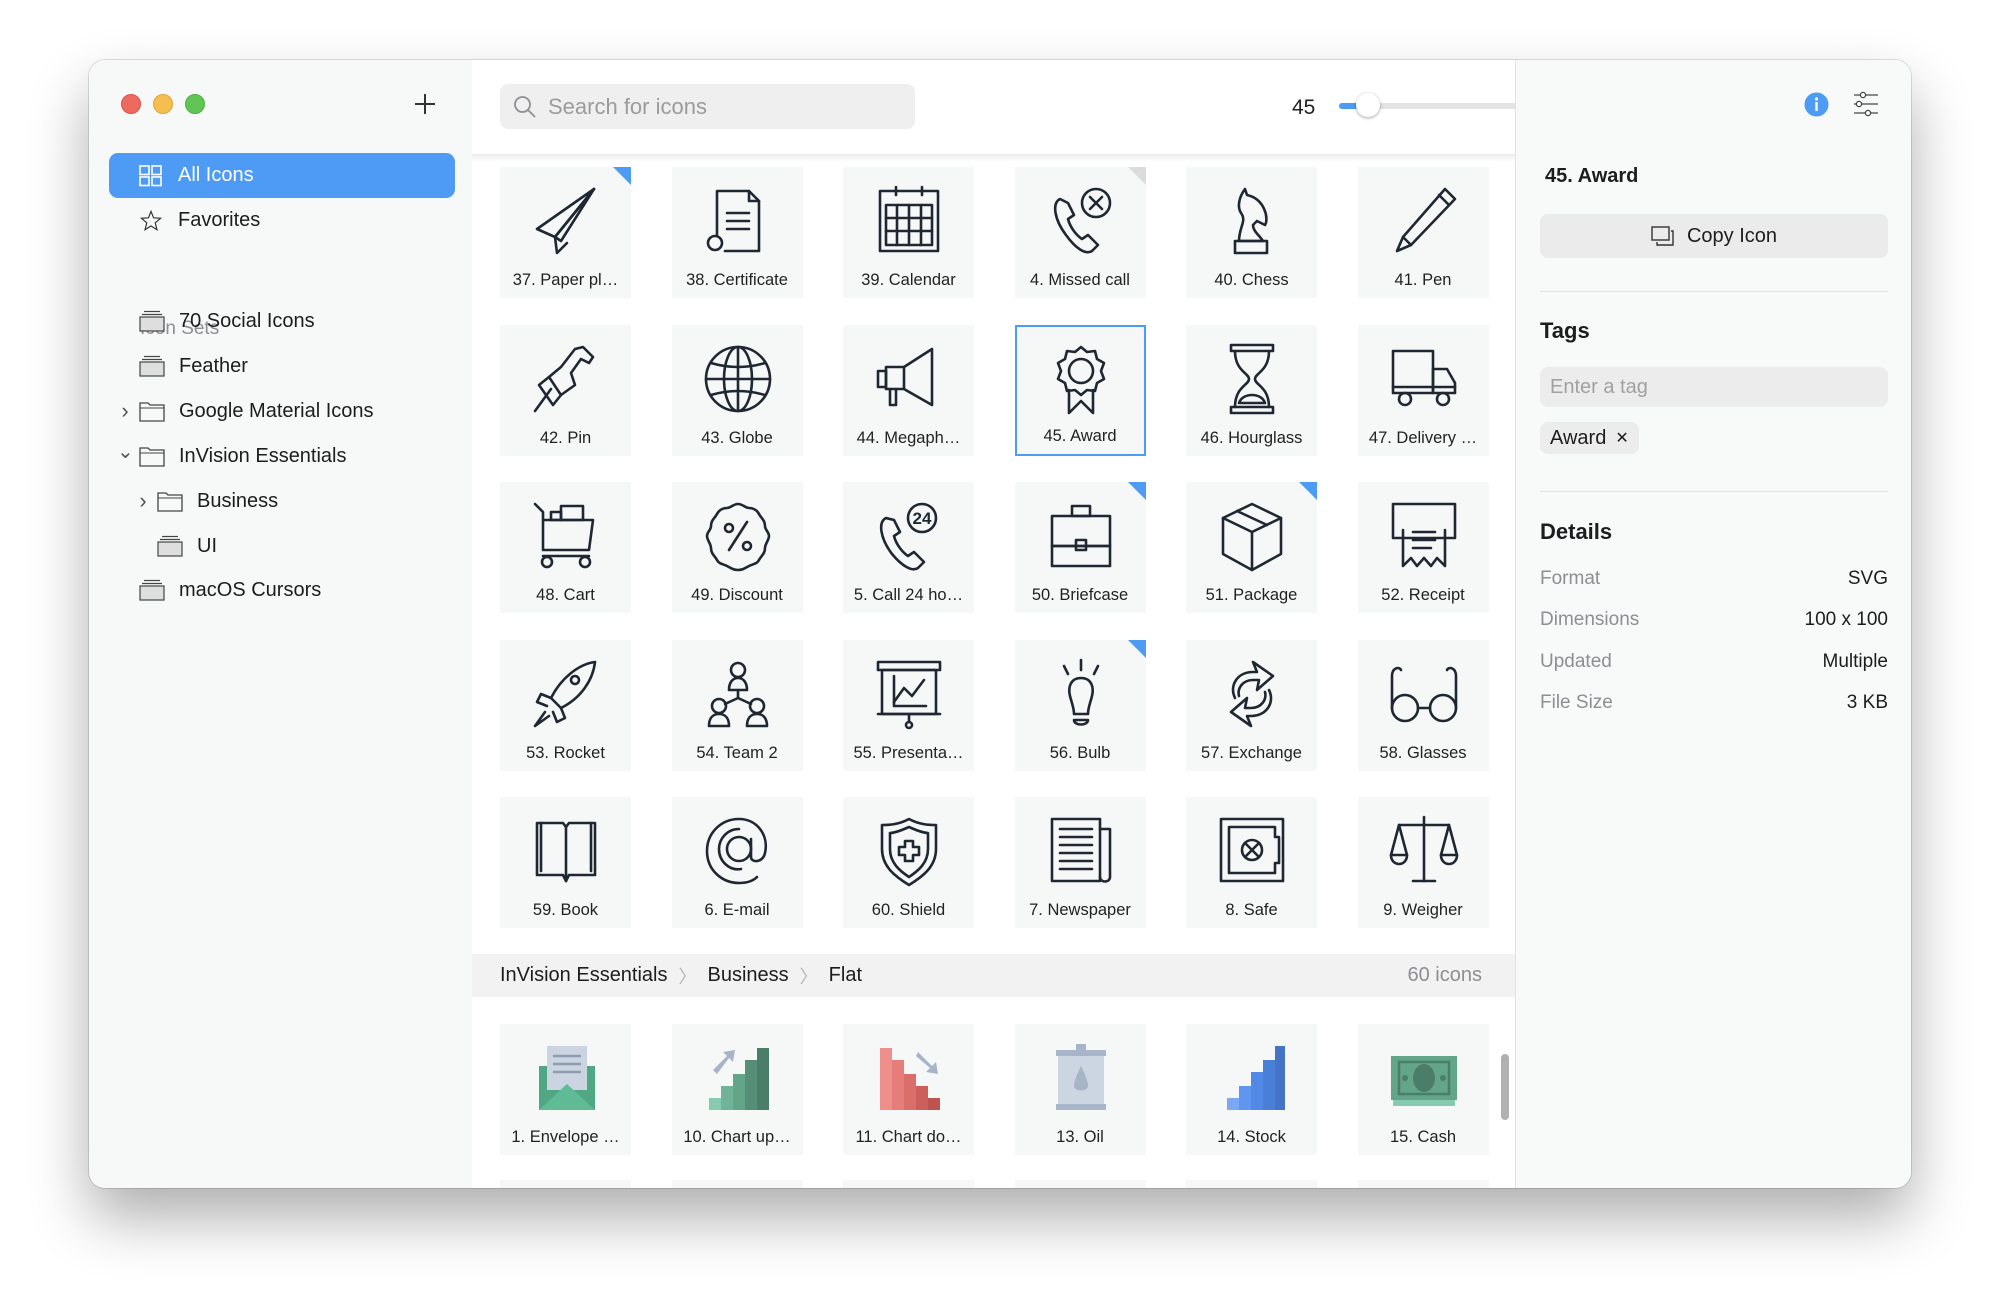 The width and height of the screenshot is (2000, 1306). I want to click on icon-tile-label: 14. Stock, so click(1251, 1137).